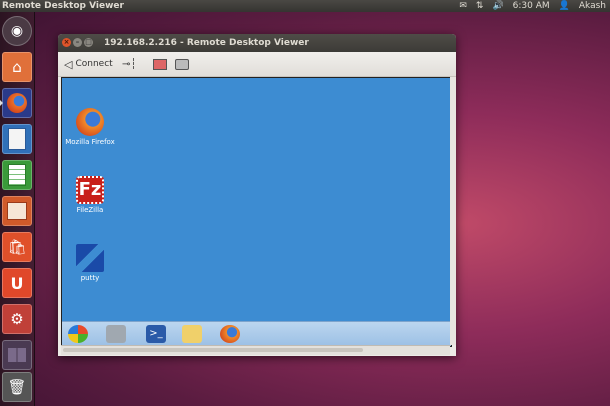 The height and width of the screenshot is (406, 610). Describe the element at coordinates (256, 333) in the screenshot. I see `remote-taskbar: >_` at that location.